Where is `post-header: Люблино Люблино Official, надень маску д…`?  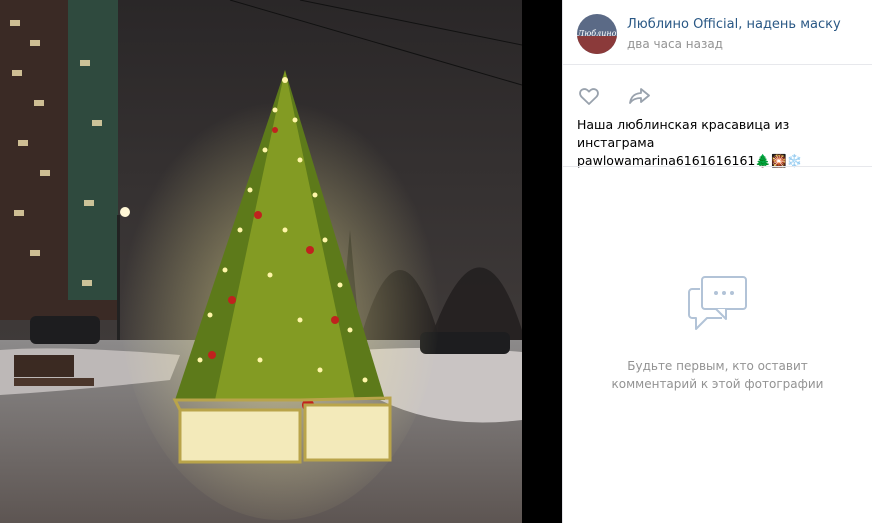
post-header: Люблино Люблино Official, надень маску д… is located at coordinates (717, 32).